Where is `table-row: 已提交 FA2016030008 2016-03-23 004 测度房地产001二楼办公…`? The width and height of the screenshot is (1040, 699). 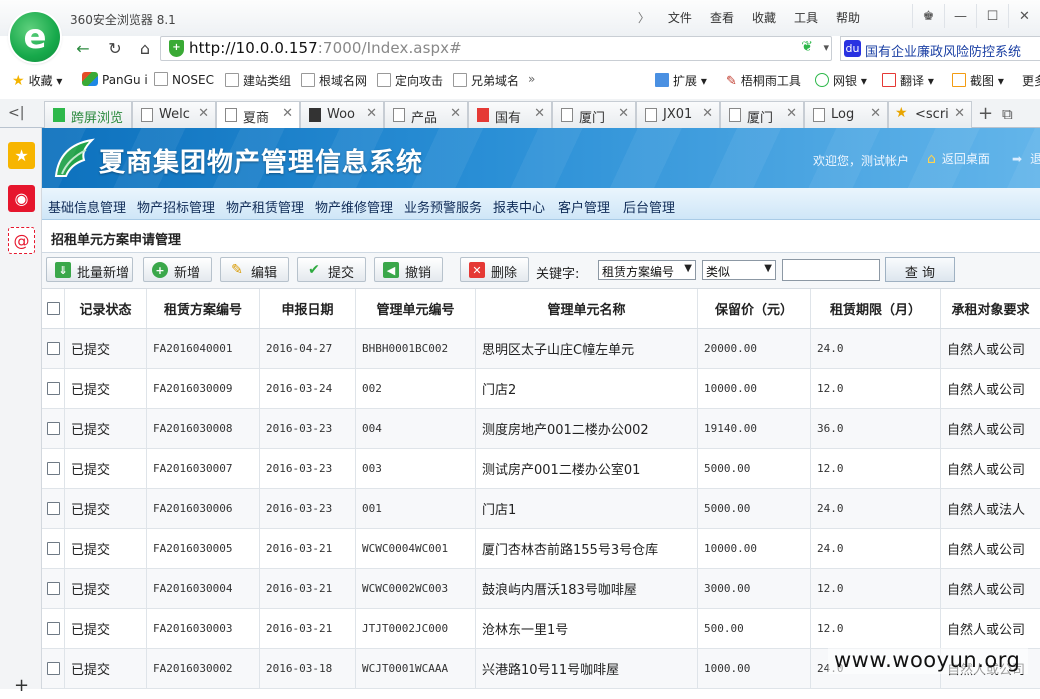 table-row: 已提交 FA2016030008 2016-03-23 004 测度房地产001二楼办公… is located at coordinates (541, 429).